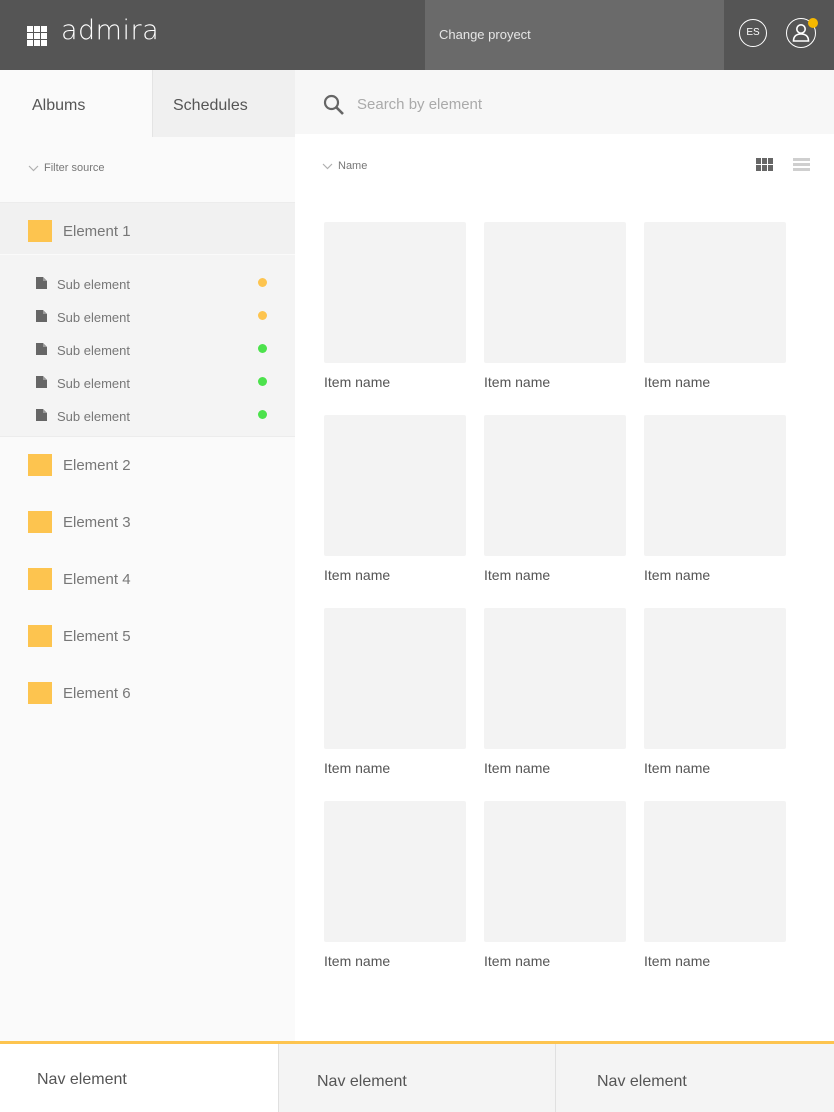 The image size is (834, 1112). I want to click on search-bar, so click(564, 102).